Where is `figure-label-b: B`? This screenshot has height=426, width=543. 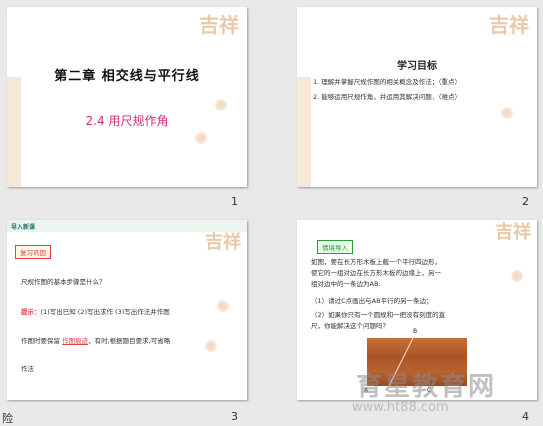 figure-label-b: B is located at coordinates (415, 331).